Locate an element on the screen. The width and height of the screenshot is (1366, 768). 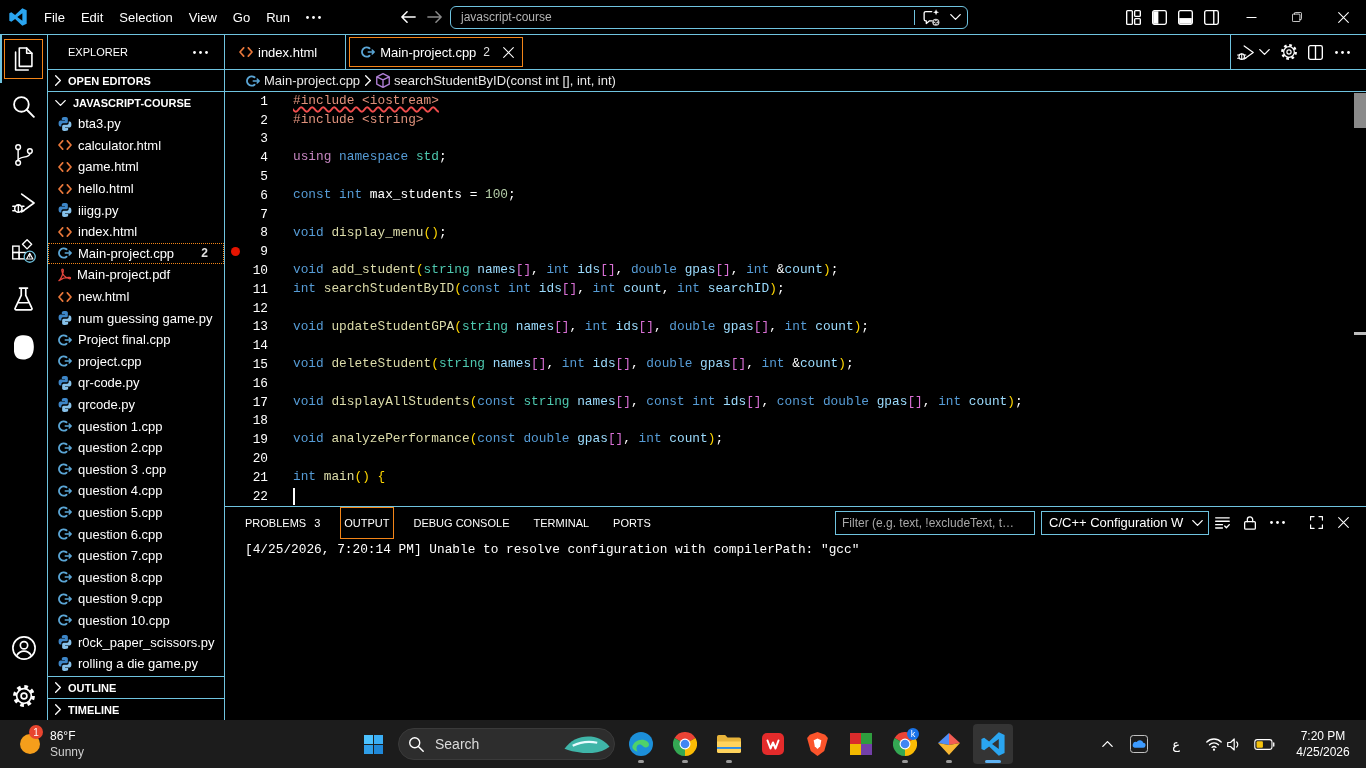
input-language-indicator: ع is located at coordinates (1176, 744).